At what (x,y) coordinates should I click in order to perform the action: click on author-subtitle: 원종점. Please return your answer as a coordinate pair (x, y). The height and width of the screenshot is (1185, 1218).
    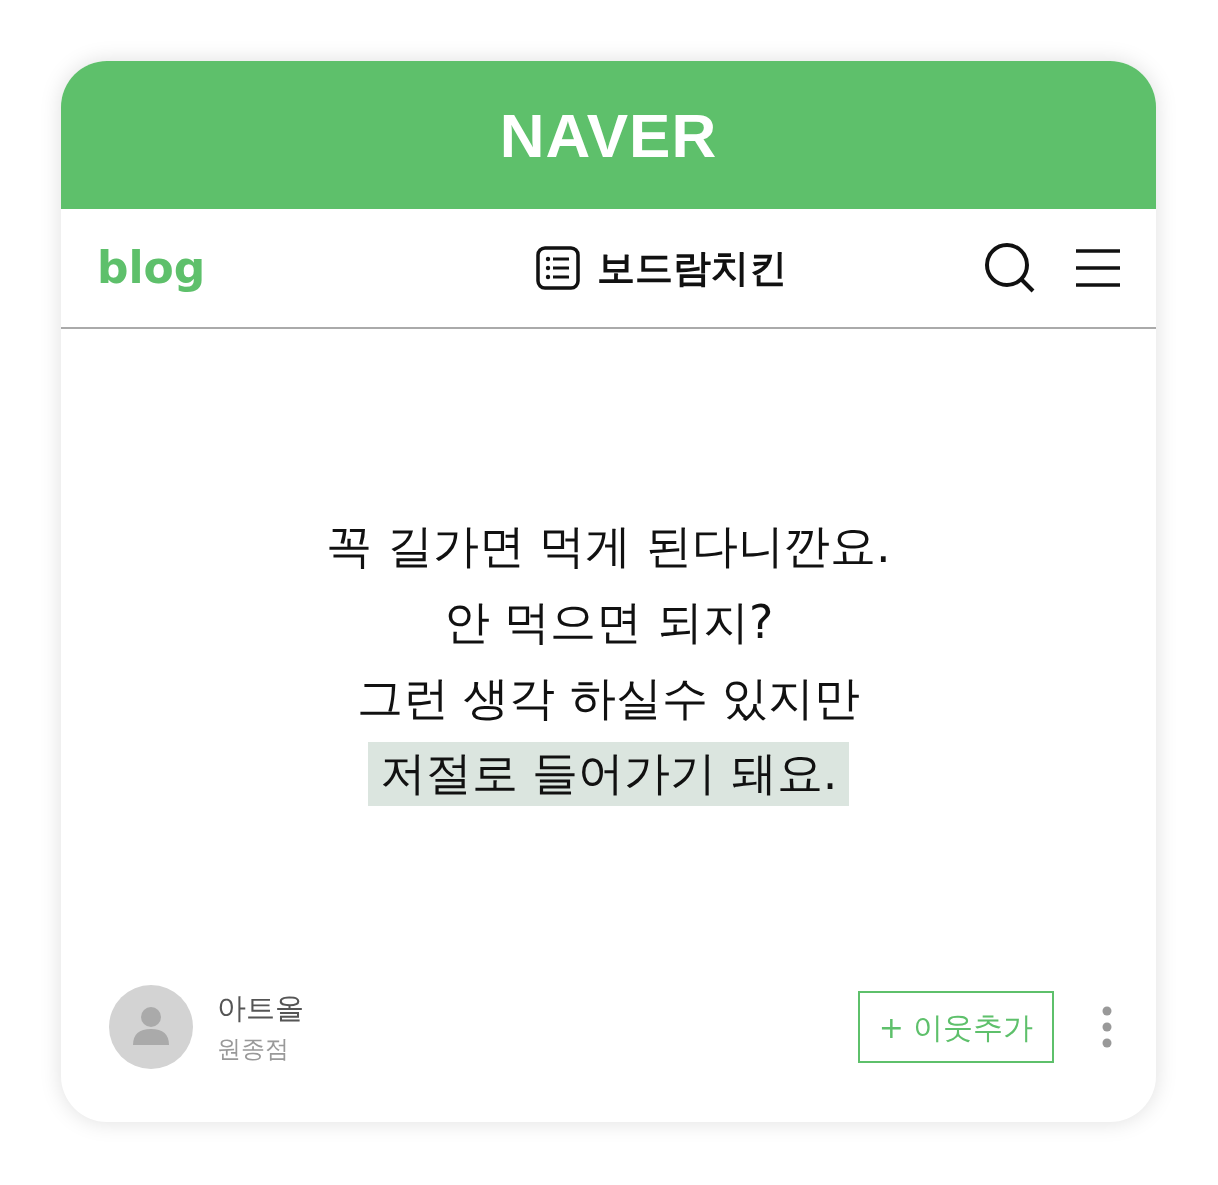
    Looking at the image, I should click on (253, 1049).